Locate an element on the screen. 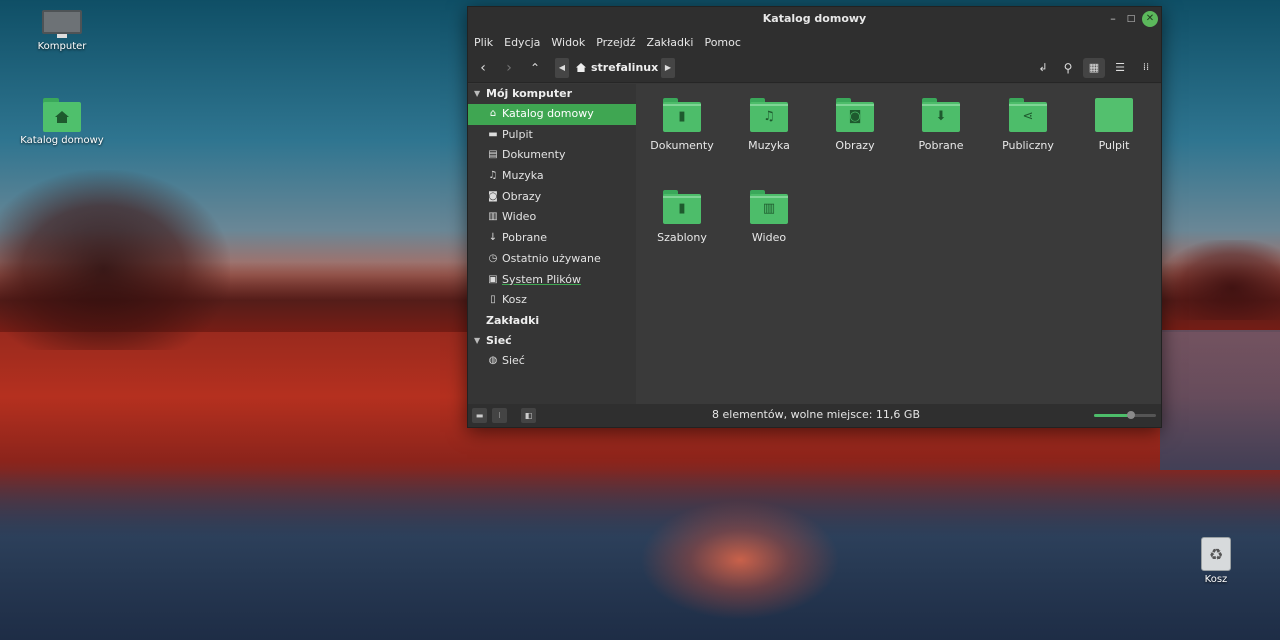 Image resolution: width=1280 pixels, height=640 pixels. home-folder-icon is located at coordinates (62, 115).